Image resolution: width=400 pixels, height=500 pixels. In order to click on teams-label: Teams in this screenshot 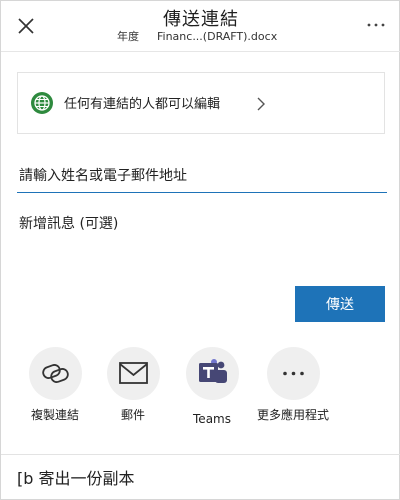, I will do `click(212, 419)`.